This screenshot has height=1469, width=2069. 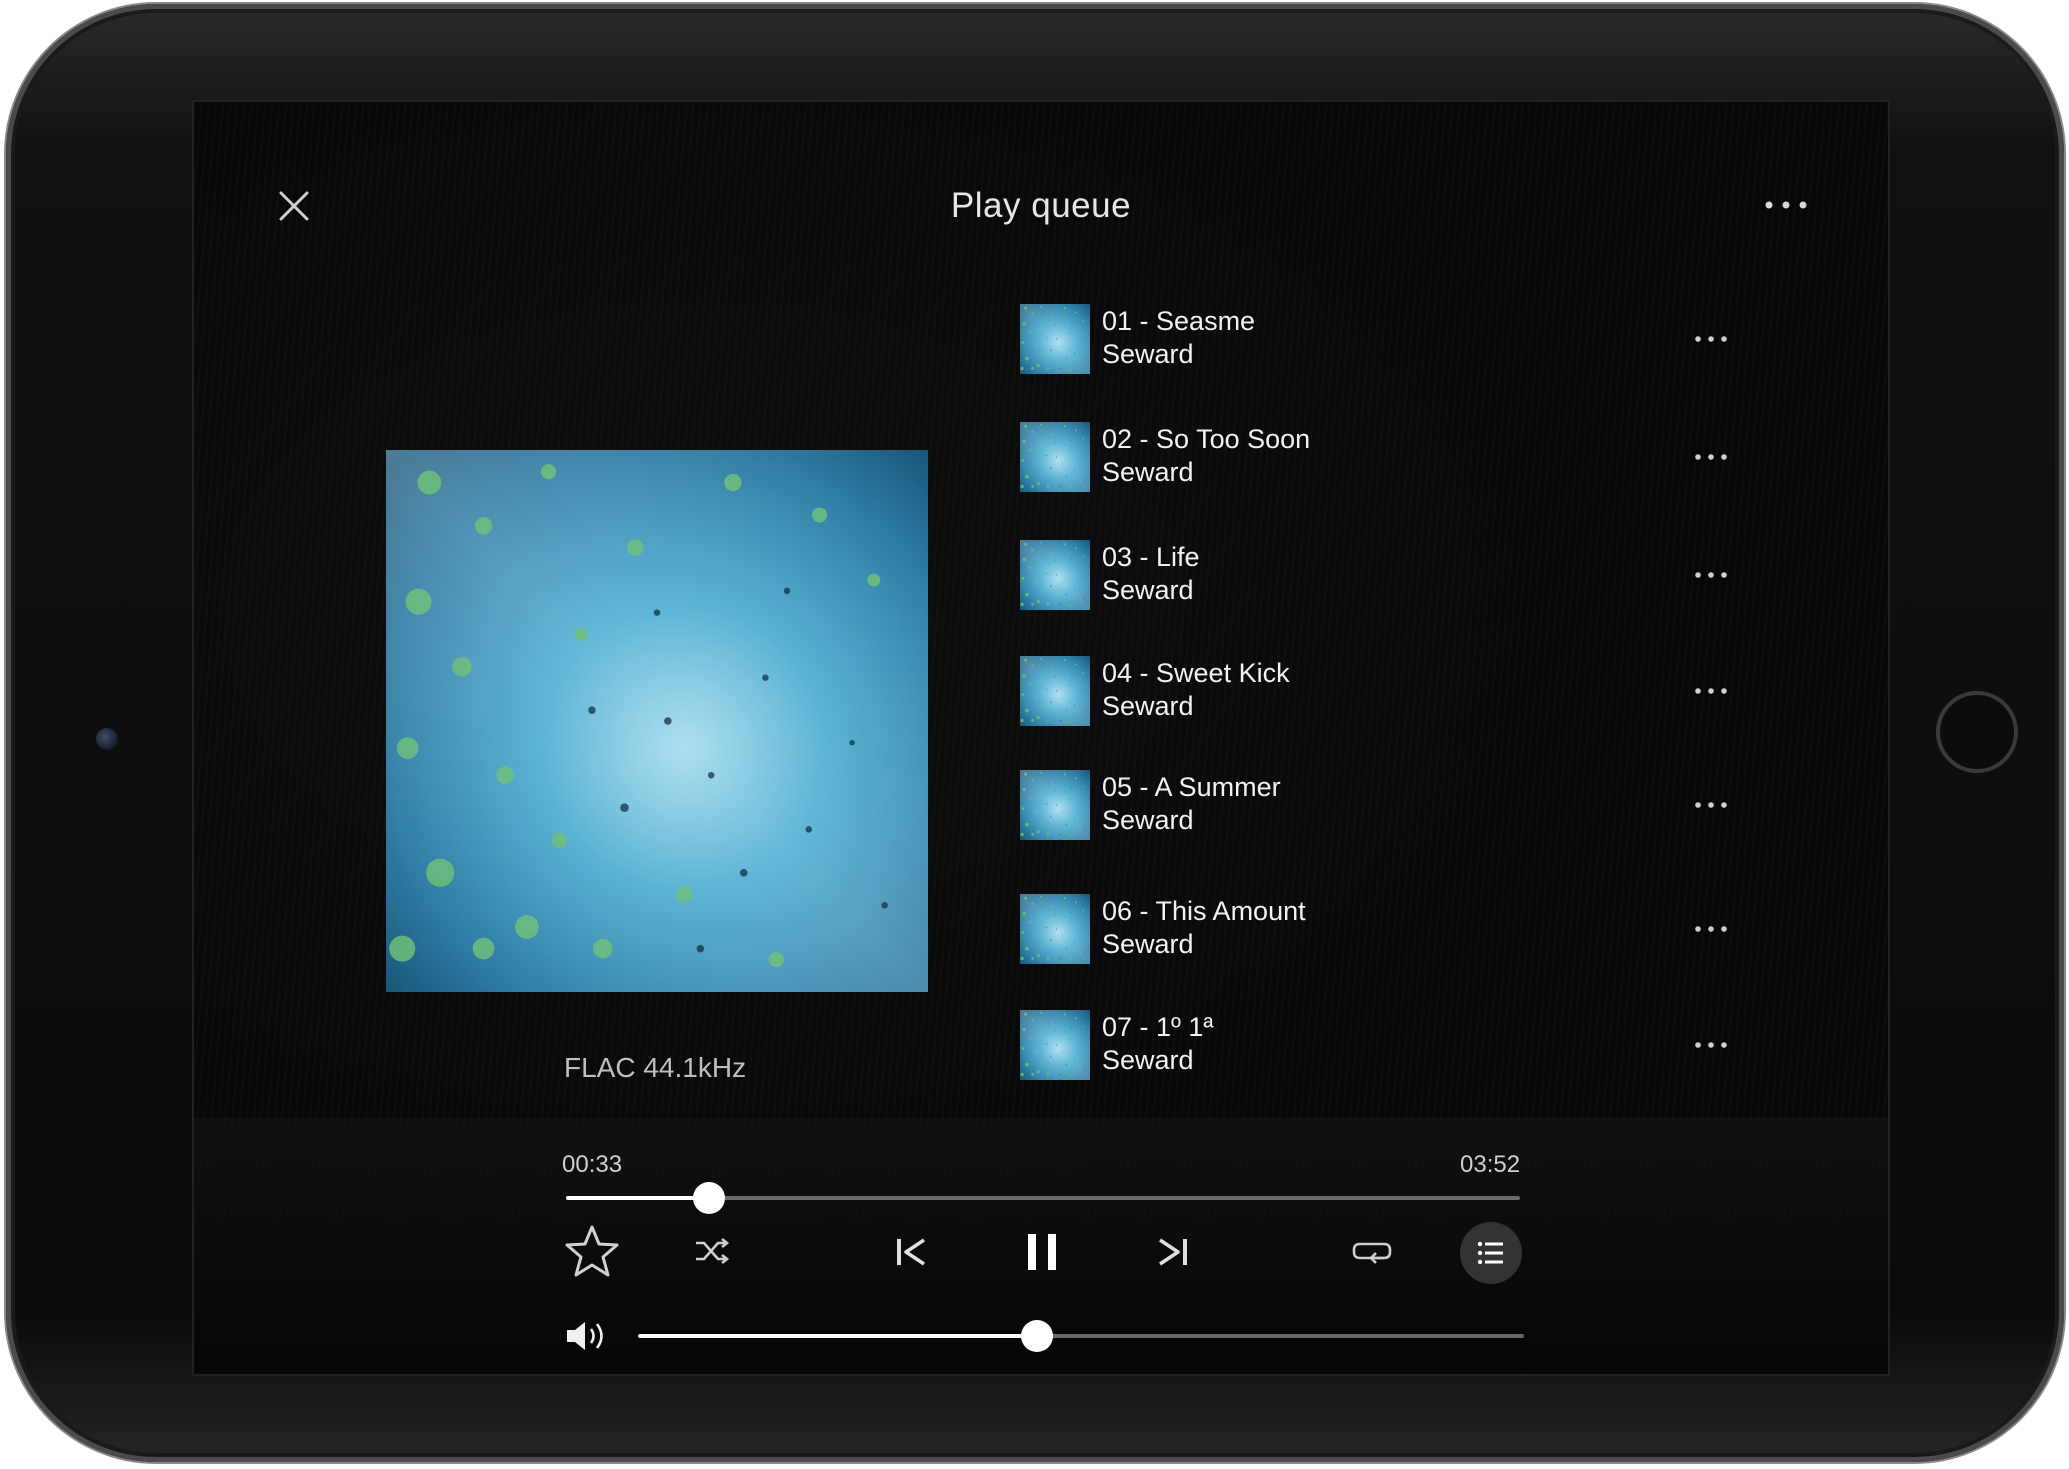 I want to click on track-title: 02 - So Too Soon, so click(x=1206, y=439).